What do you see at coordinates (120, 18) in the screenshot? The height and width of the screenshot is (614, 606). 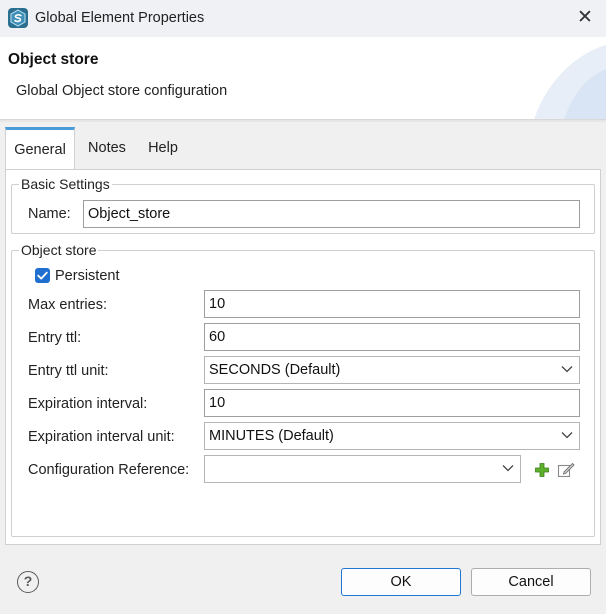 I see `window-title: Global Element Properties` at bounding box center [120, 18].